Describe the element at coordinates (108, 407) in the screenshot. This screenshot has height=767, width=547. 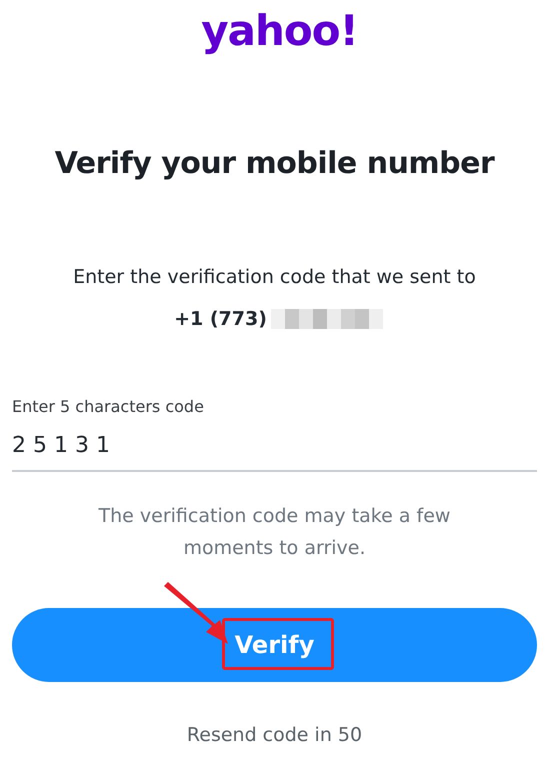
I see `field-label: Enter 5 characters code` at that location.